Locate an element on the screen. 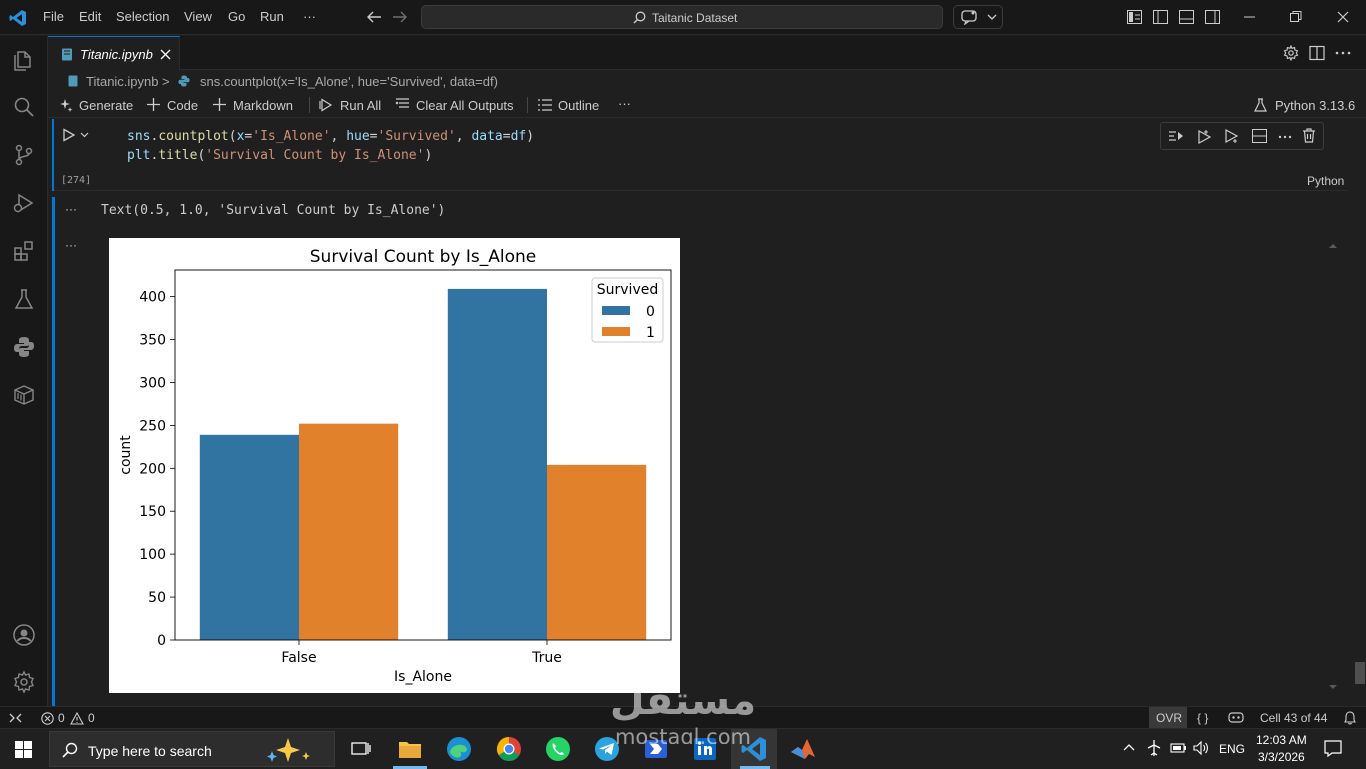 The width and height of the screenshot is (1366, 769). toggle-sidebar-icon is located at coordinates (1160, 17).